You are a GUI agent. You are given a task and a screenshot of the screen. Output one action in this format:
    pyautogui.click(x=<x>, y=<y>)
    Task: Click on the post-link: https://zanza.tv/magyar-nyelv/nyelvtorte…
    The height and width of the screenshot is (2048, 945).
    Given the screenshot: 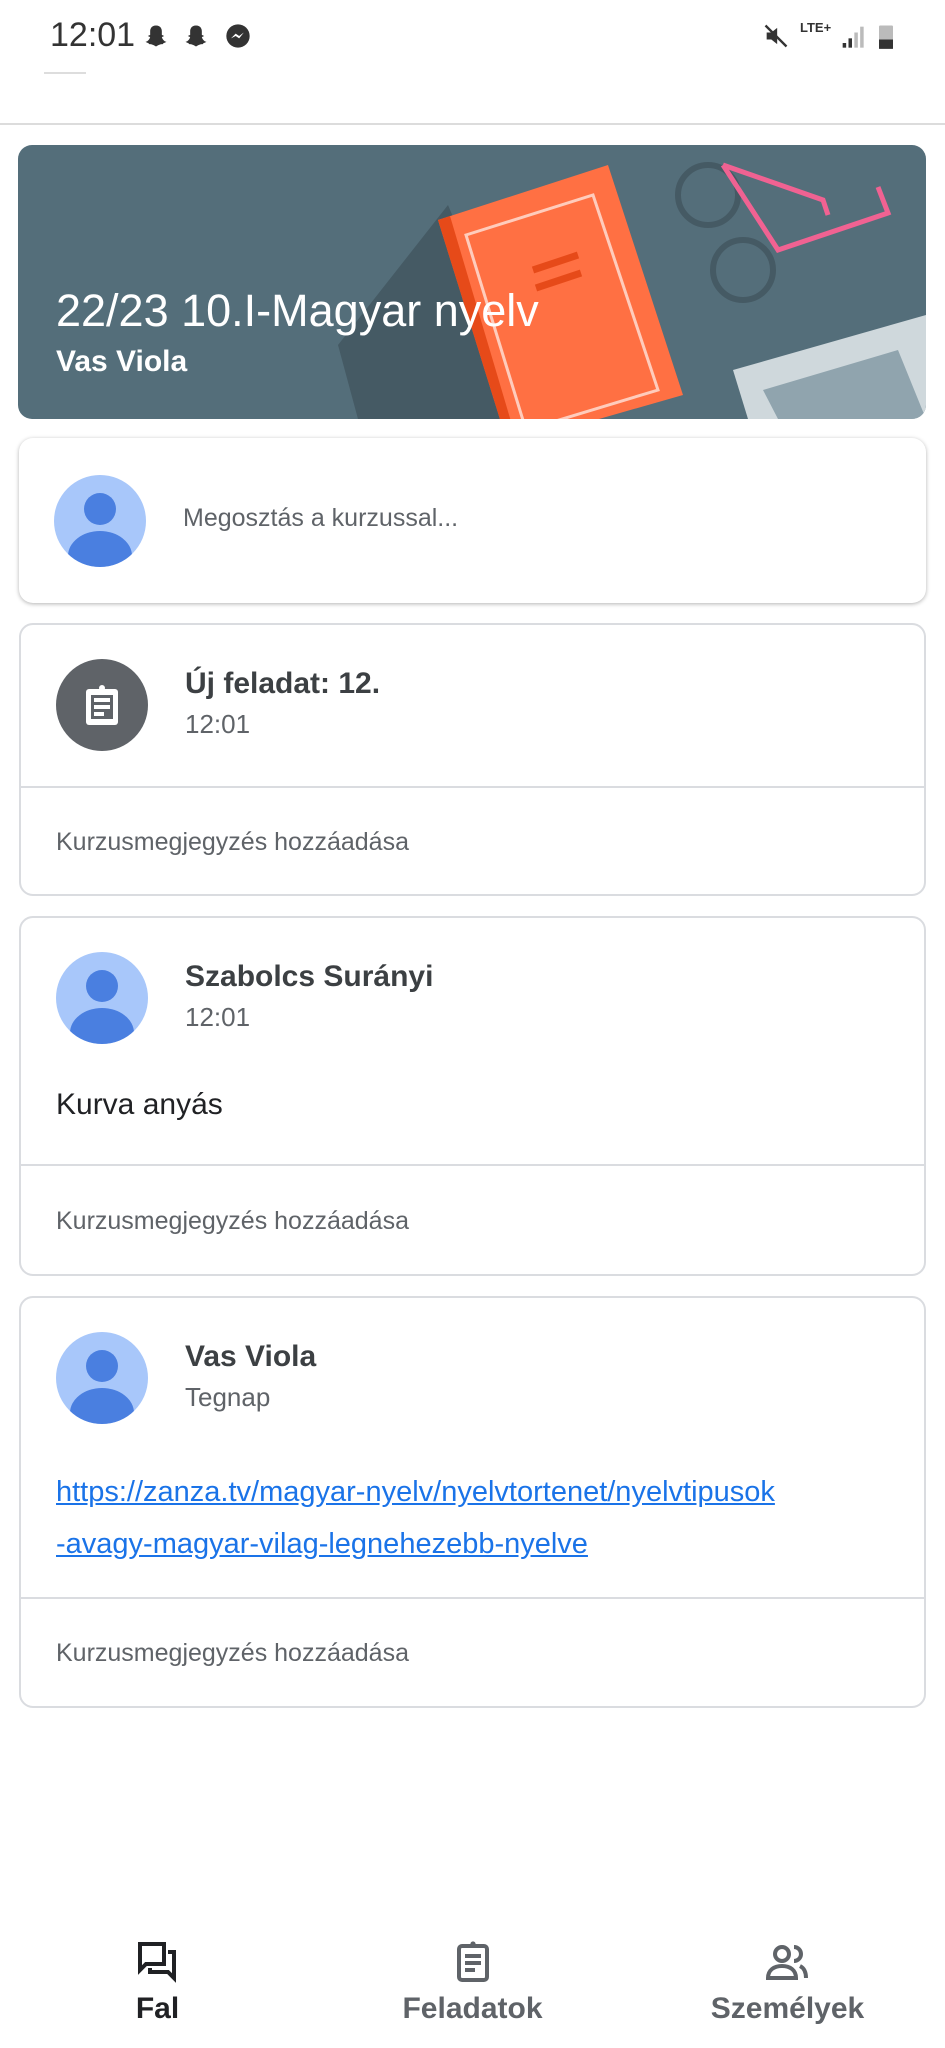 What is the action you would take?
    pyautogui.click(x=415, y=1518)
    